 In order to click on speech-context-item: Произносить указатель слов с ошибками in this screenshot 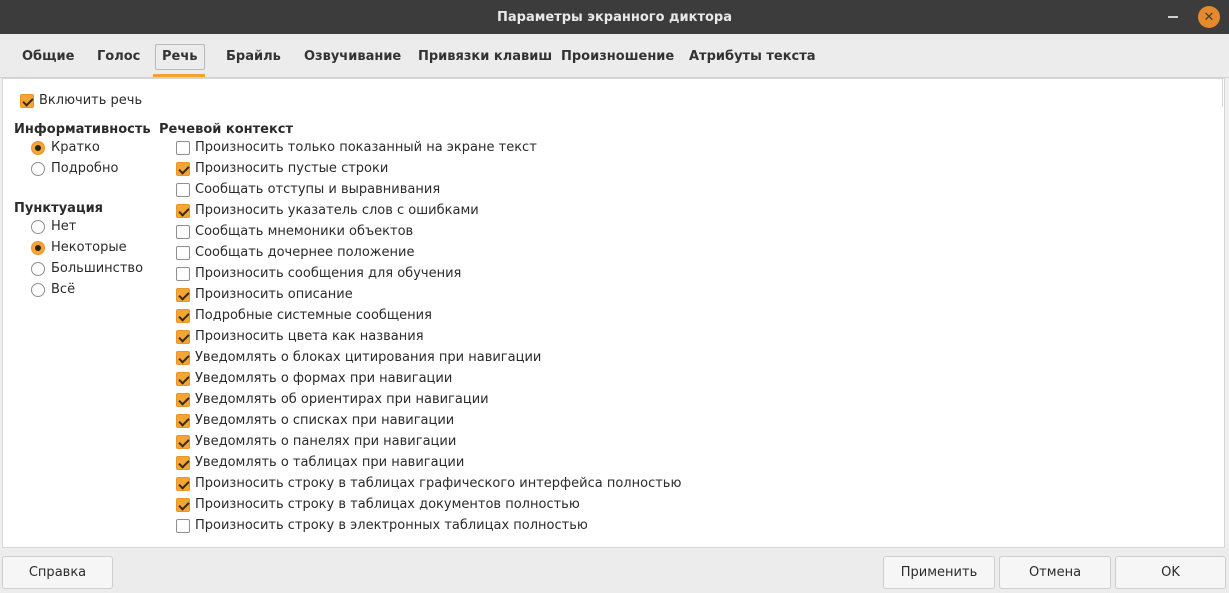, I will do `click(327, 210)`.